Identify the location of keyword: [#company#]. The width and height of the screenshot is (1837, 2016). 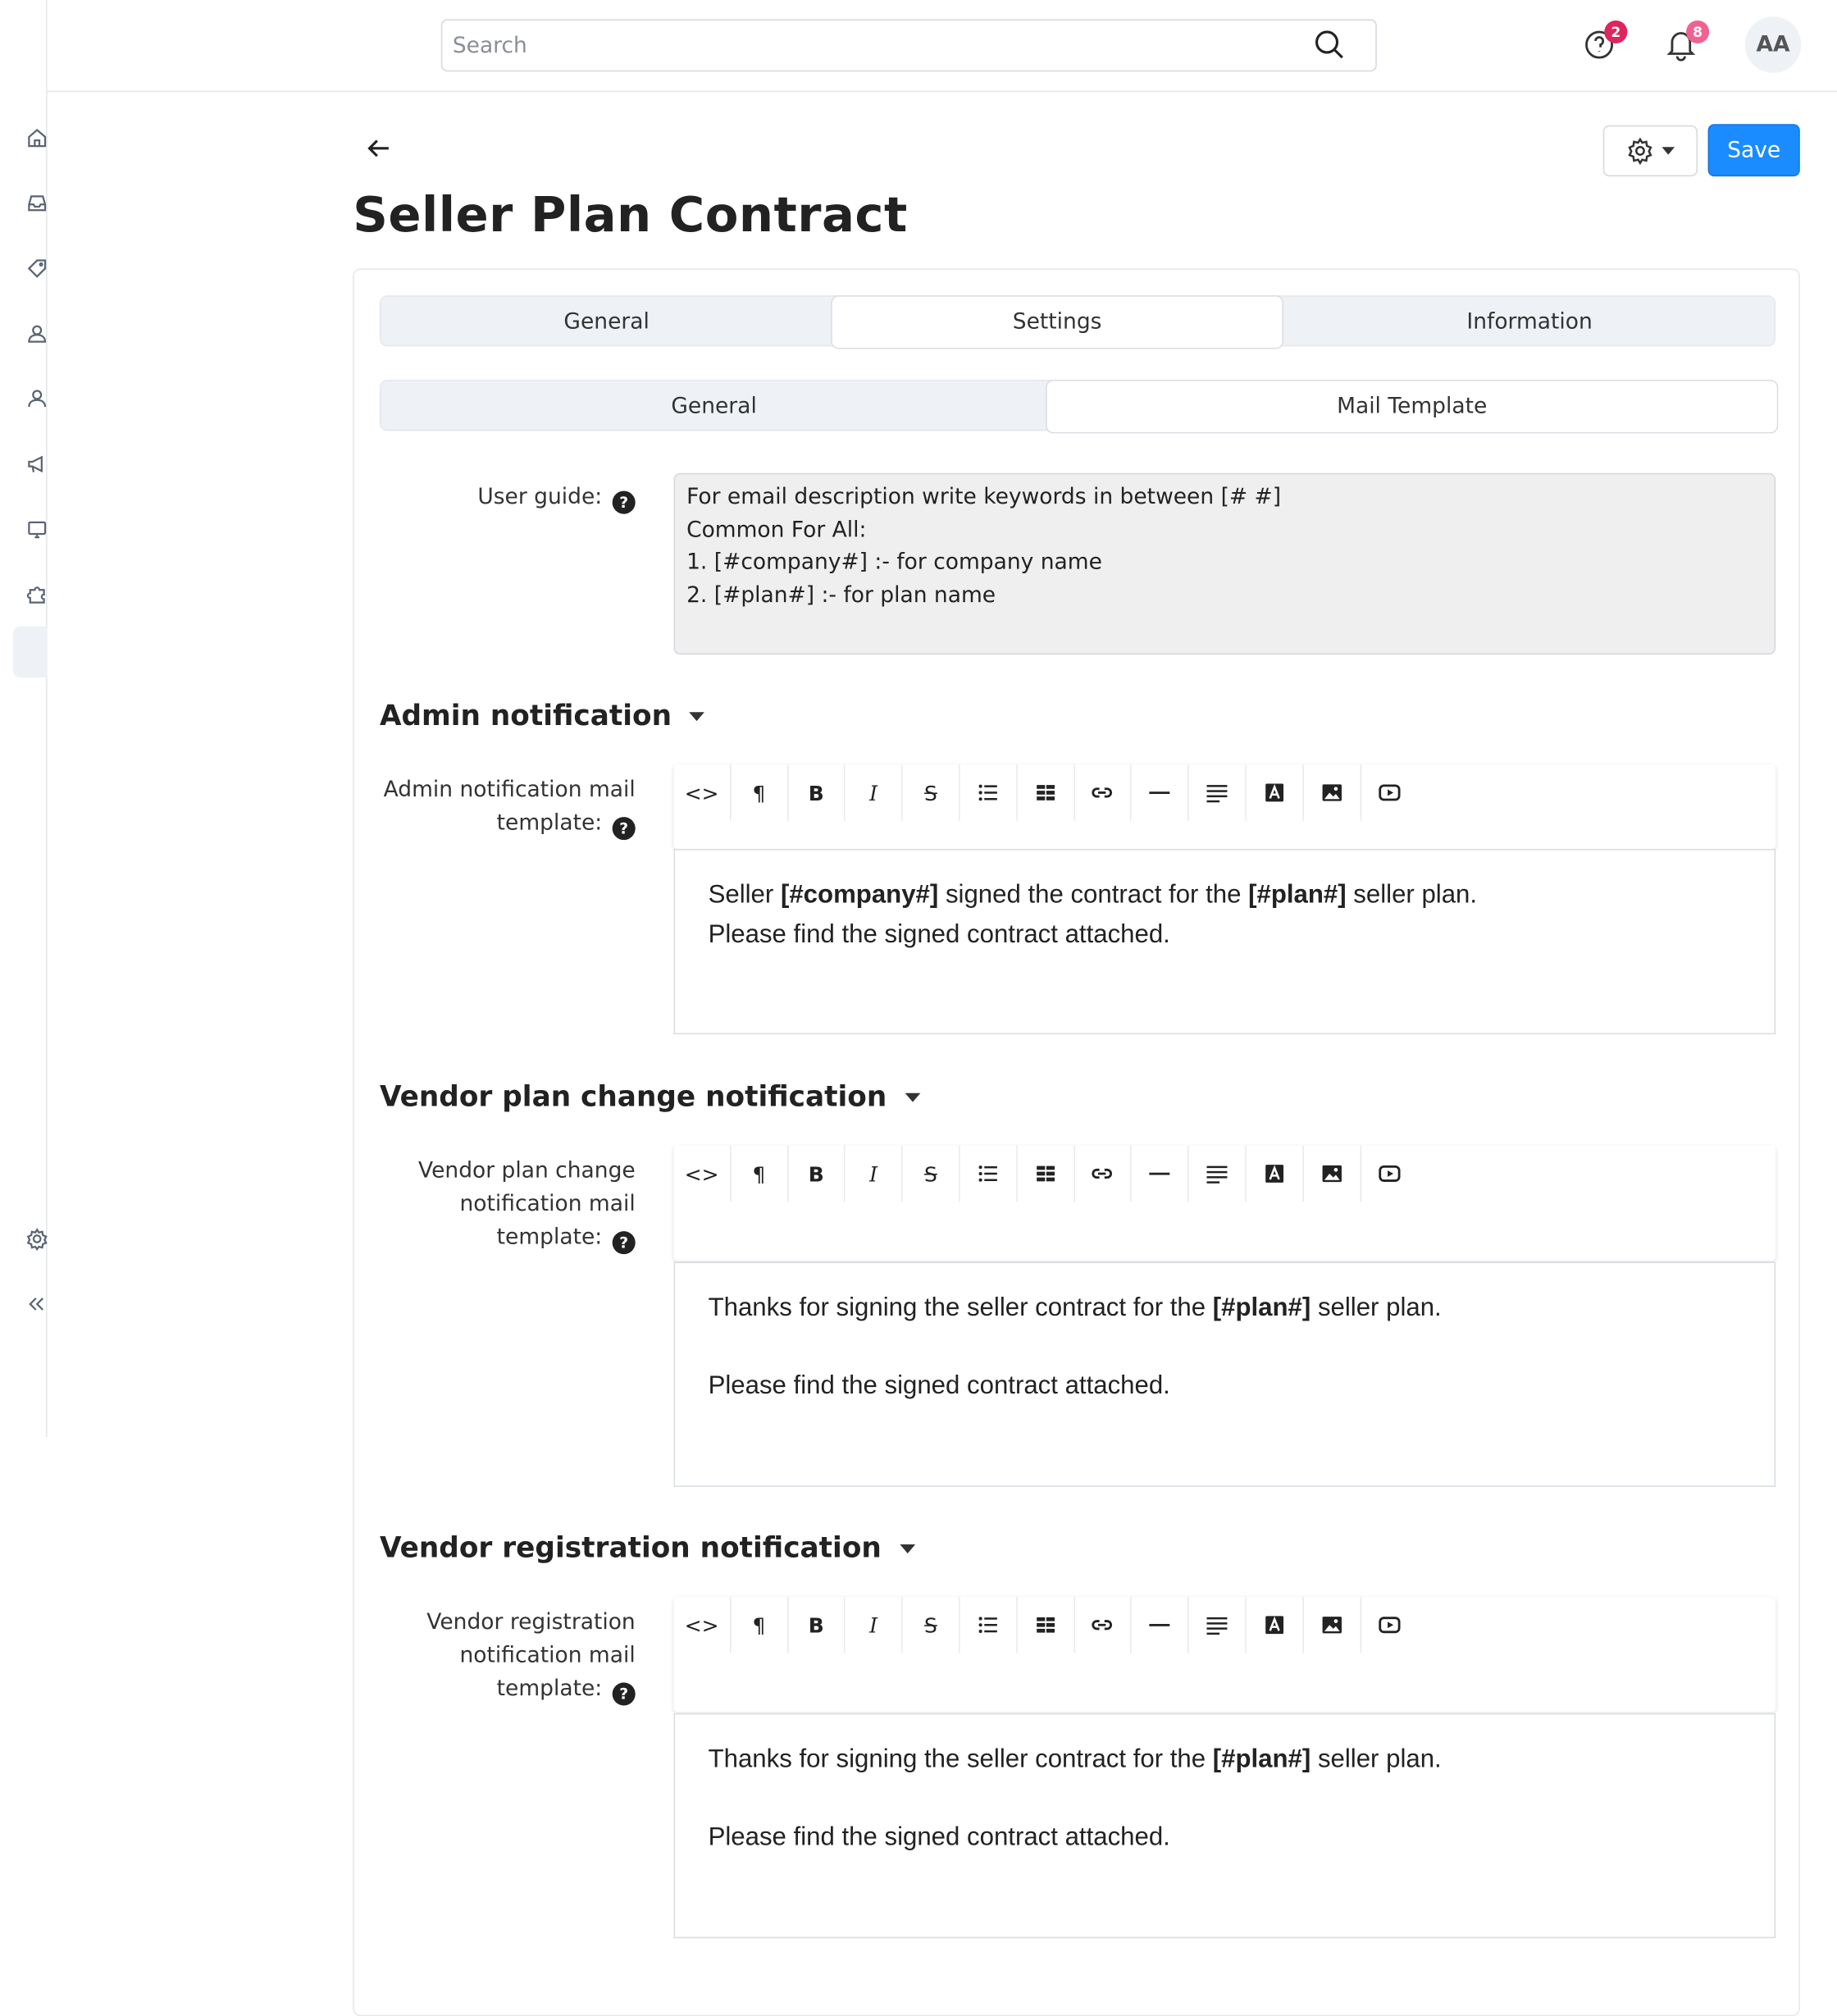
(860, 896).